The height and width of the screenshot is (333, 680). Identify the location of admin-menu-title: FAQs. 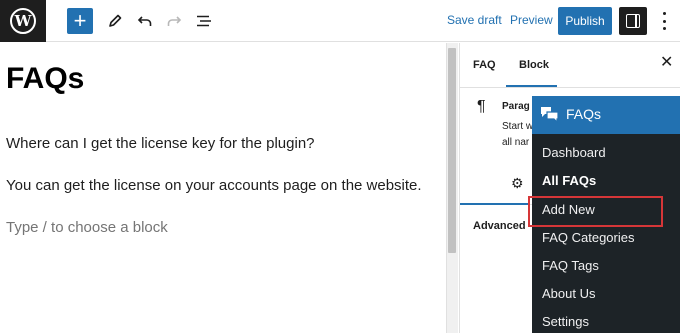
(584, 114).